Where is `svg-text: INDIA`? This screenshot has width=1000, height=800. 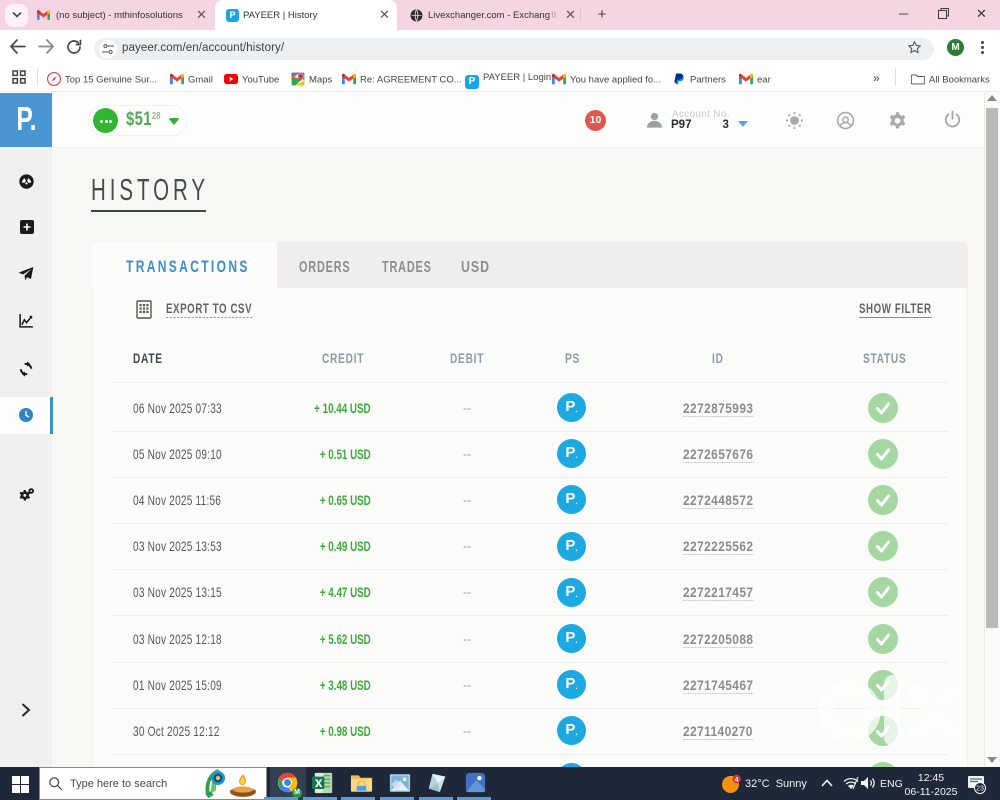 svg-text: INDIA is located at coordinates (937, 747).